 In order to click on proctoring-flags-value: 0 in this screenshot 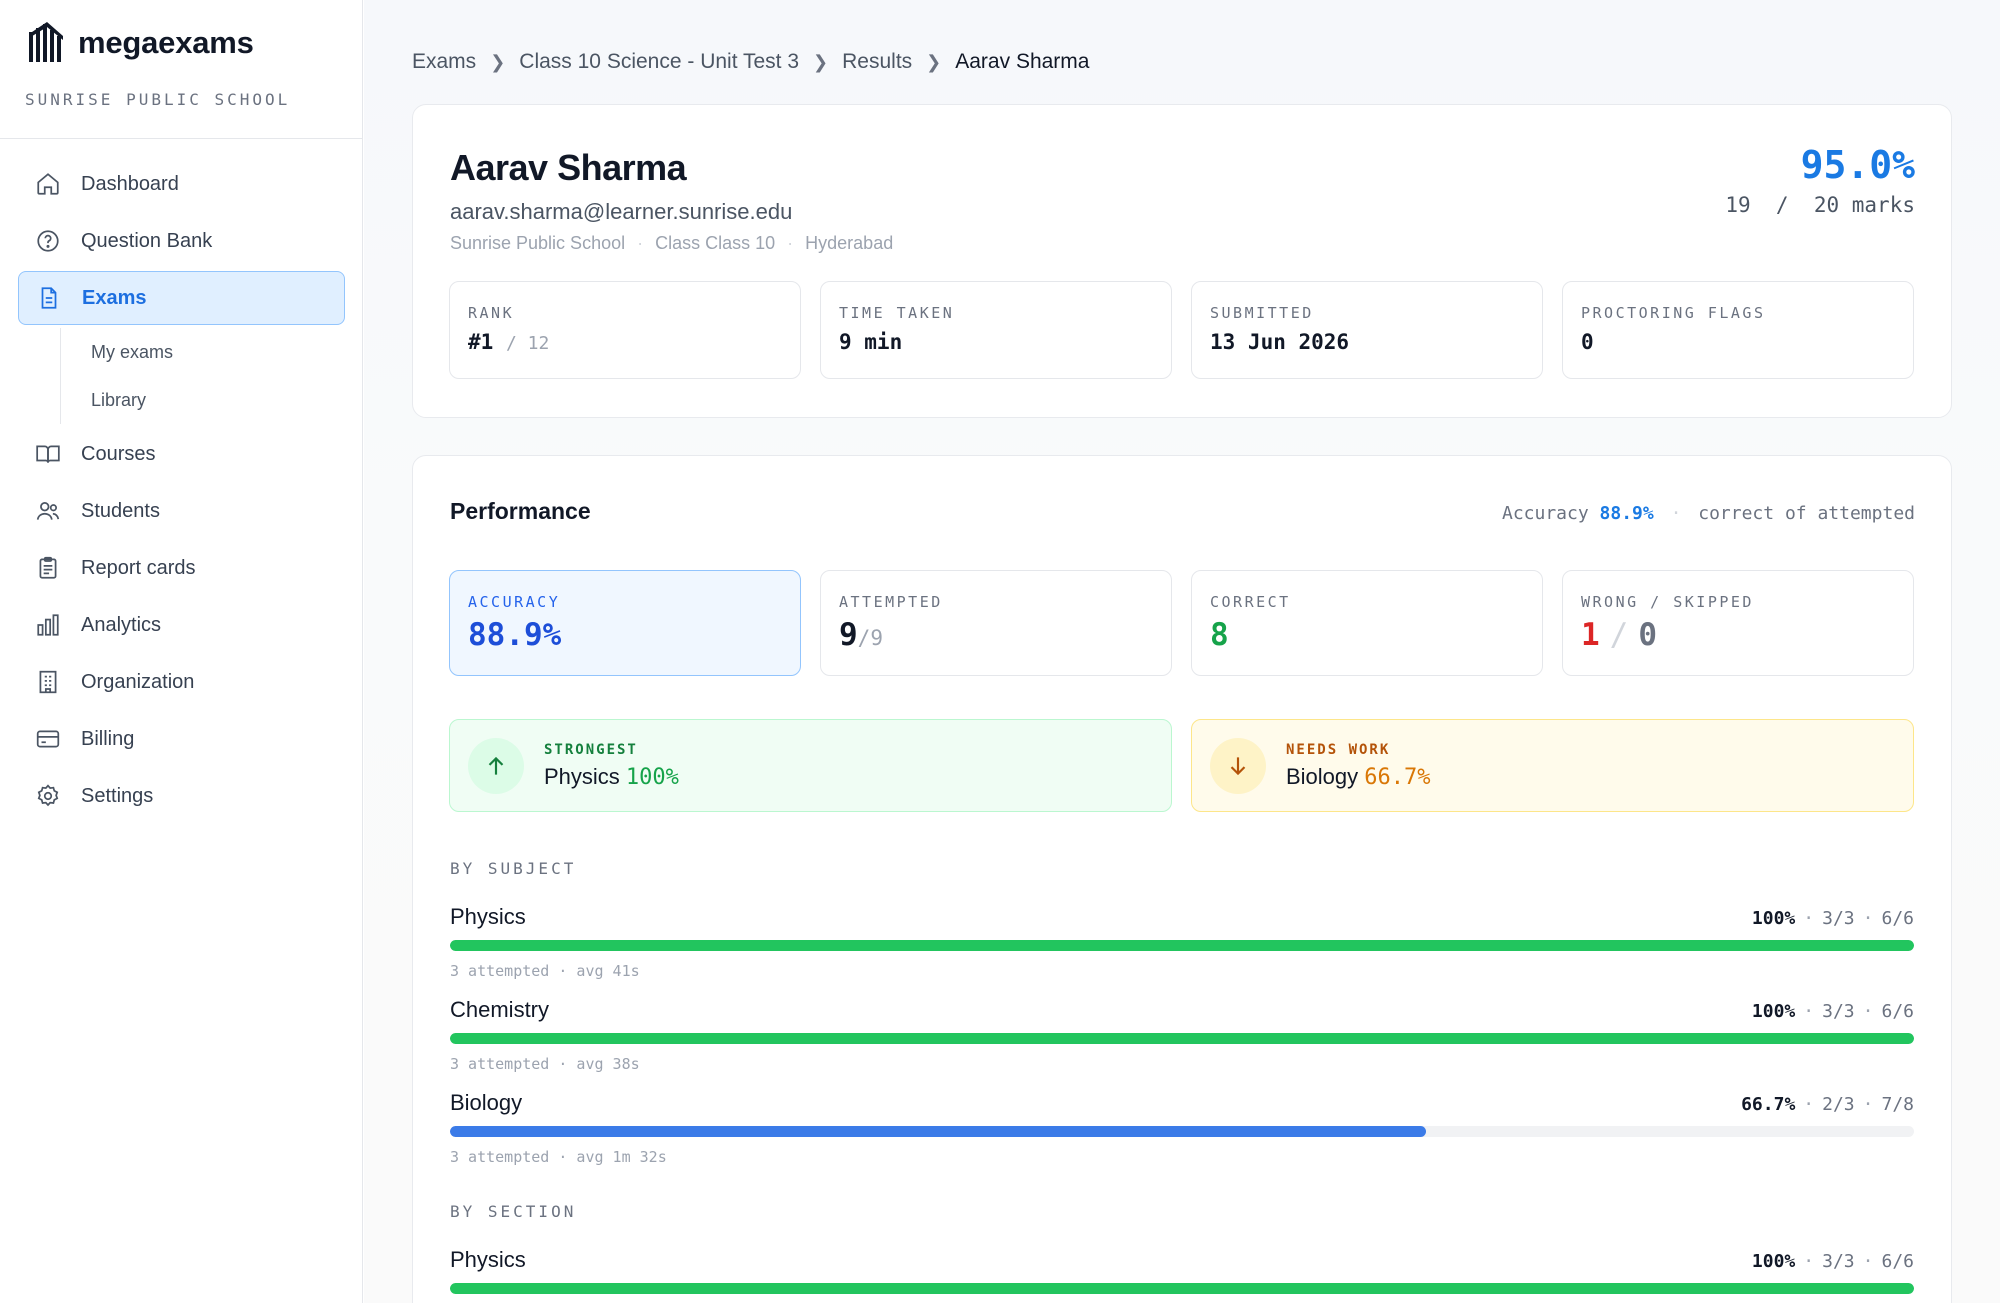, I will do `click(1587, 342)`.